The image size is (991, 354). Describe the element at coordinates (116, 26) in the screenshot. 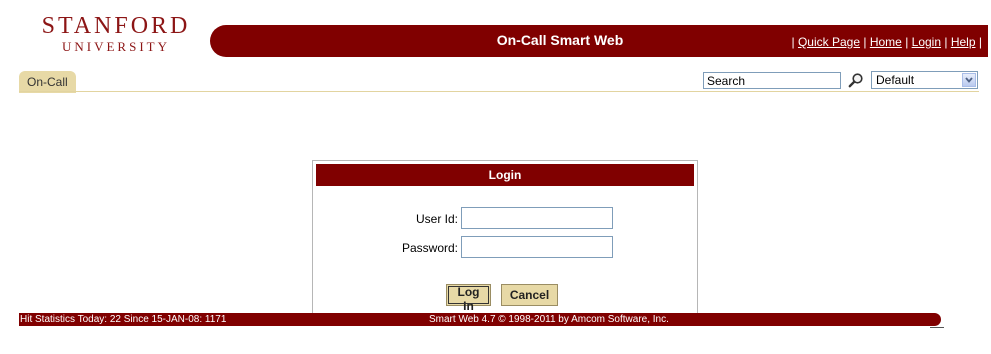

I see `logo-main-text: STANFORD` at that location.